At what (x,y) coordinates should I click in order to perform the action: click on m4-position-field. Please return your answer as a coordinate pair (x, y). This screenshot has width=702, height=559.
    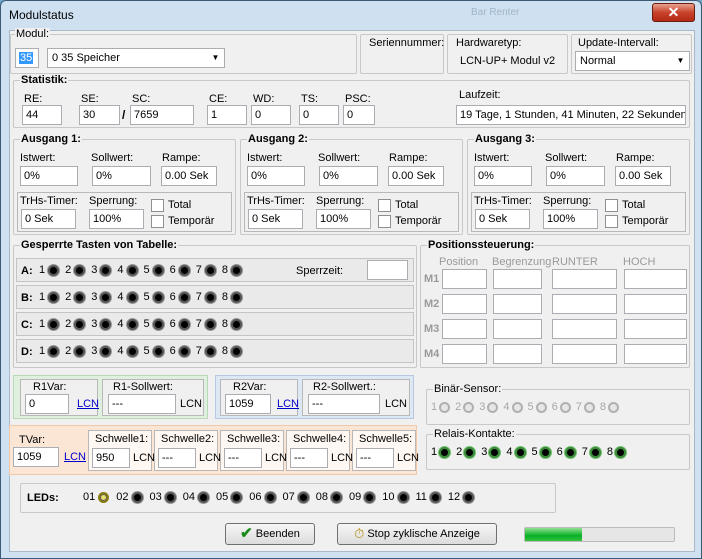
    Looking at the image, I should click on (464, 354).